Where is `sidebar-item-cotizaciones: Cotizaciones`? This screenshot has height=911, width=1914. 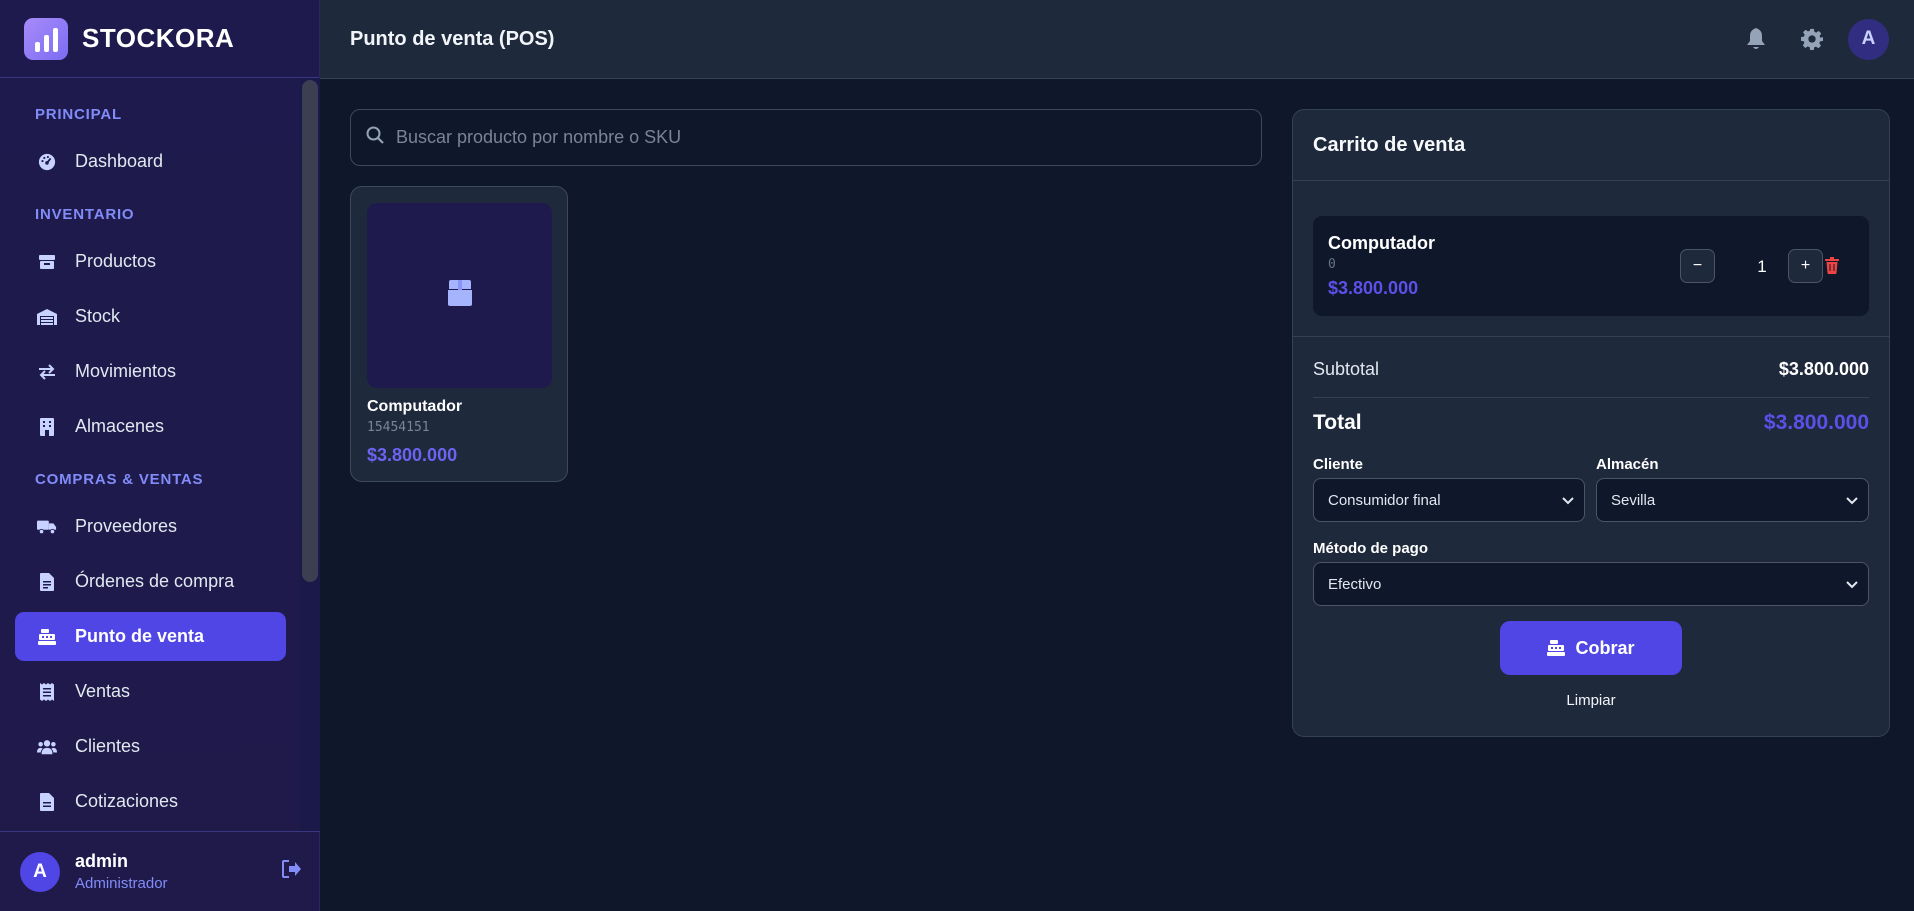
sidebar-item-cotizaciones: Cotizaciones is located at coordinates (150, 801).